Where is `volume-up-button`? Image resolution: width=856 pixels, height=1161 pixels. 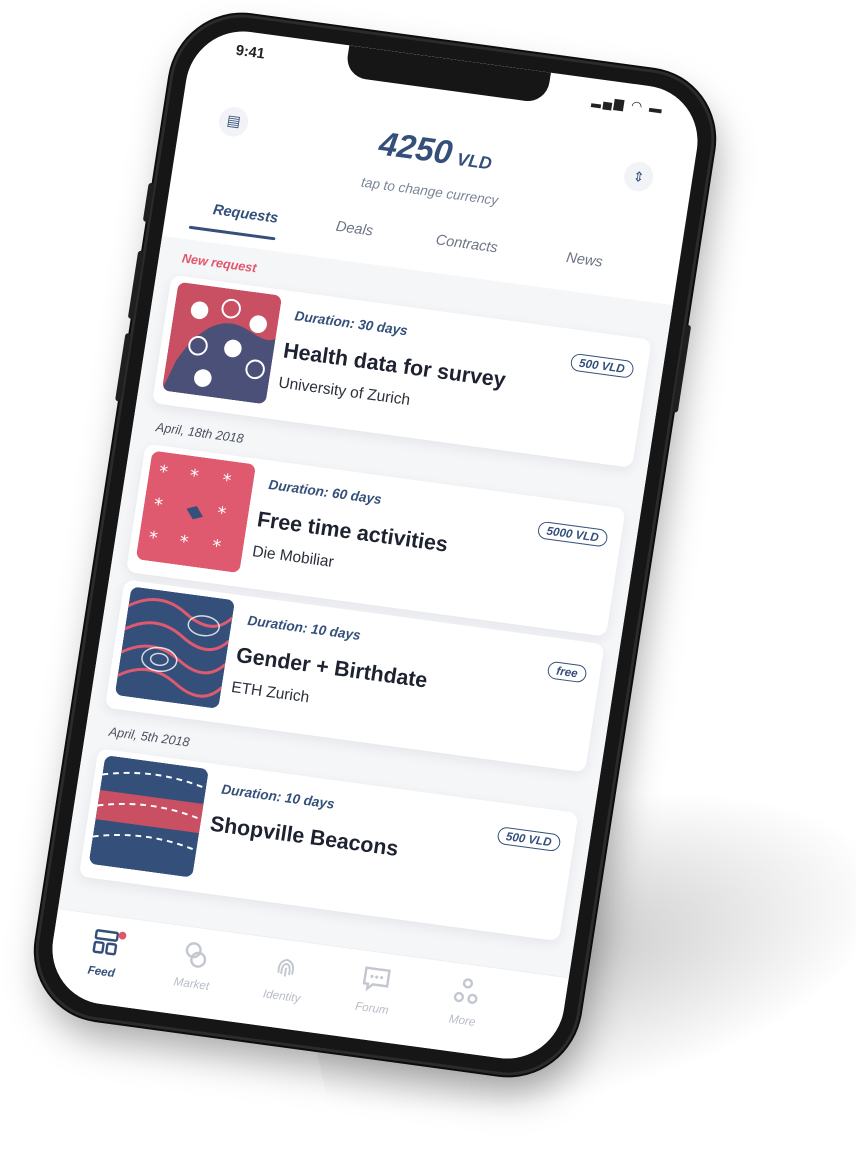
volume-up-button is located at coordinates (136, 285).